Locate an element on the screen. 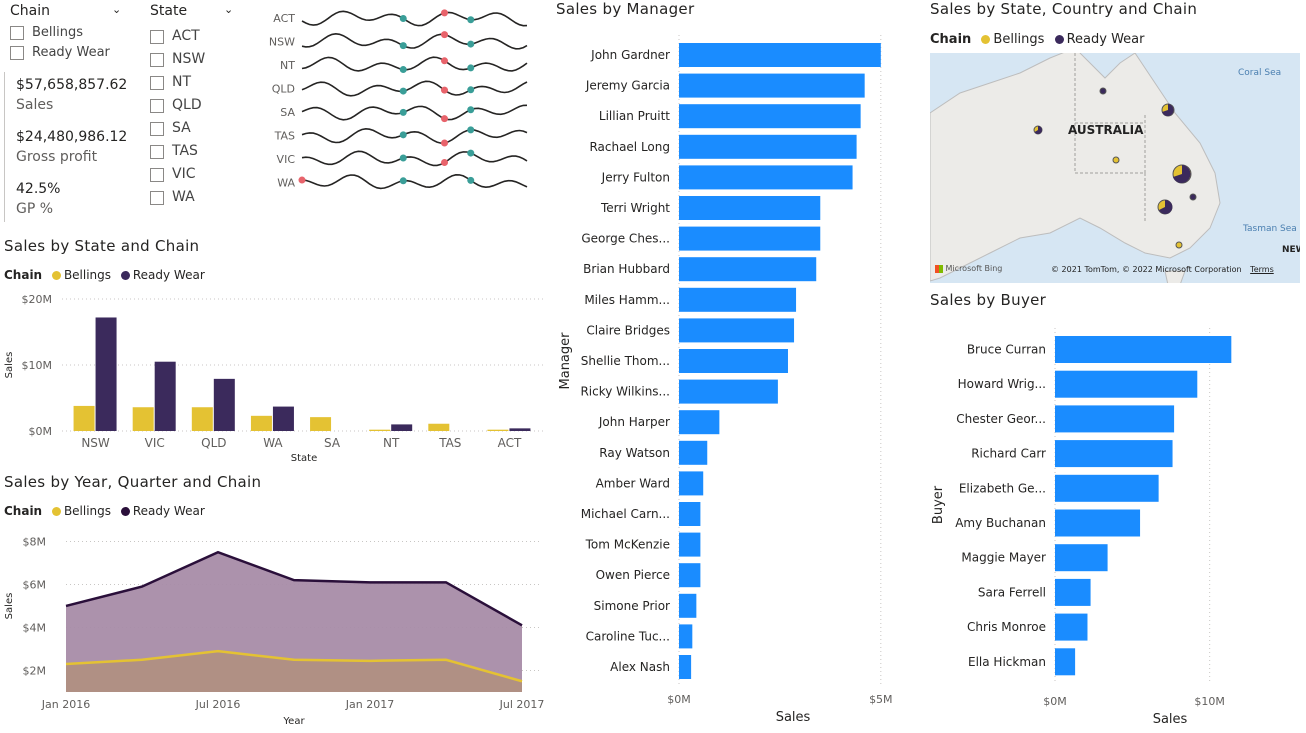 Image resolution: width=1306 pixels, height=733 pixels. category-label: Ella Hickman is located at coordinates (1007, 662).